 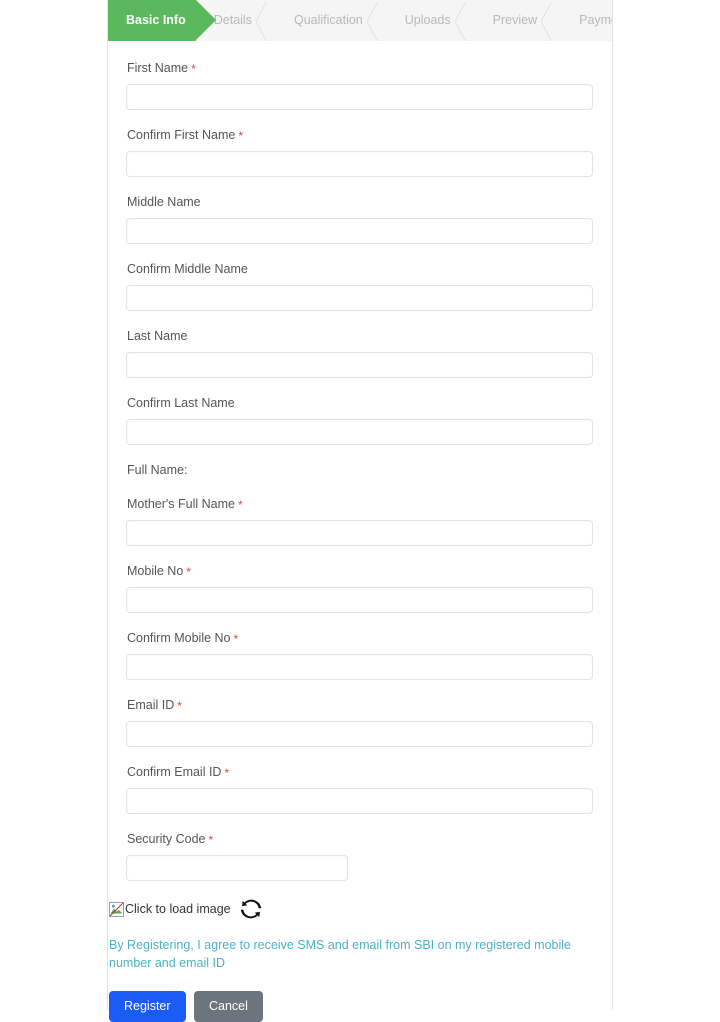 I want to click on field-label-text: Mother's Full Name, so click(x=181, y=504).